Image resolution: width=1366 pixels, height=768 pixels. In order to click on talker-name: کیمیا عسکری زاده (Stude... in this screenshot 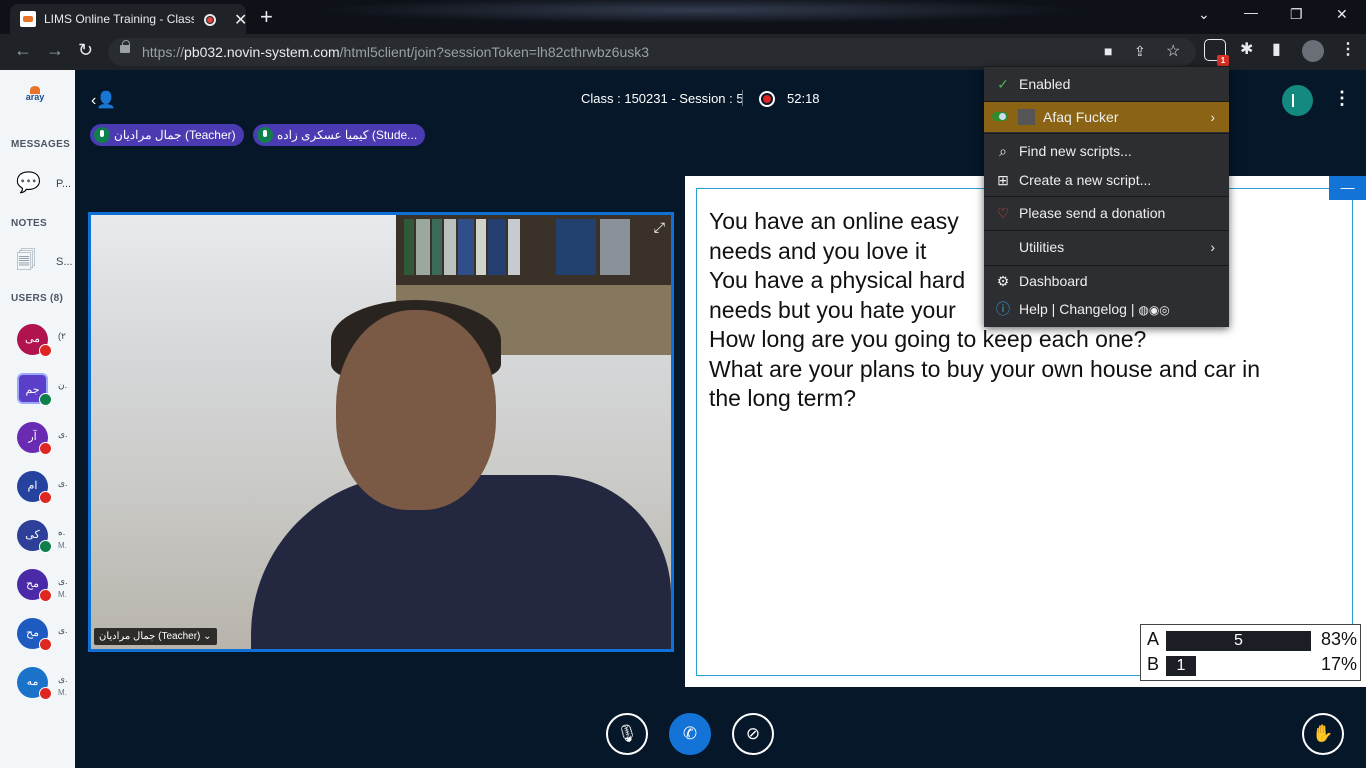, I will do `click(347, 135)`.